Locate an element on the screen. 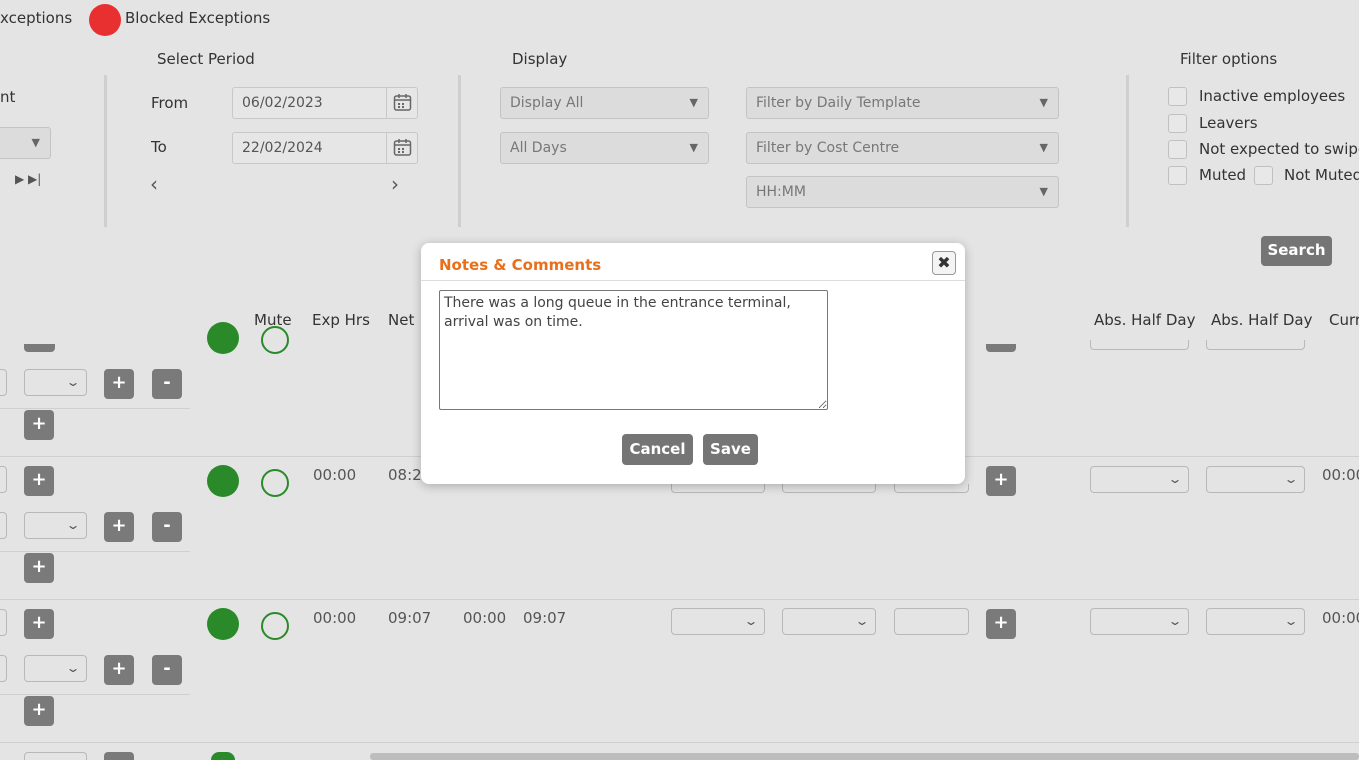  status-dot-partial is located at coordinates (223, 756).